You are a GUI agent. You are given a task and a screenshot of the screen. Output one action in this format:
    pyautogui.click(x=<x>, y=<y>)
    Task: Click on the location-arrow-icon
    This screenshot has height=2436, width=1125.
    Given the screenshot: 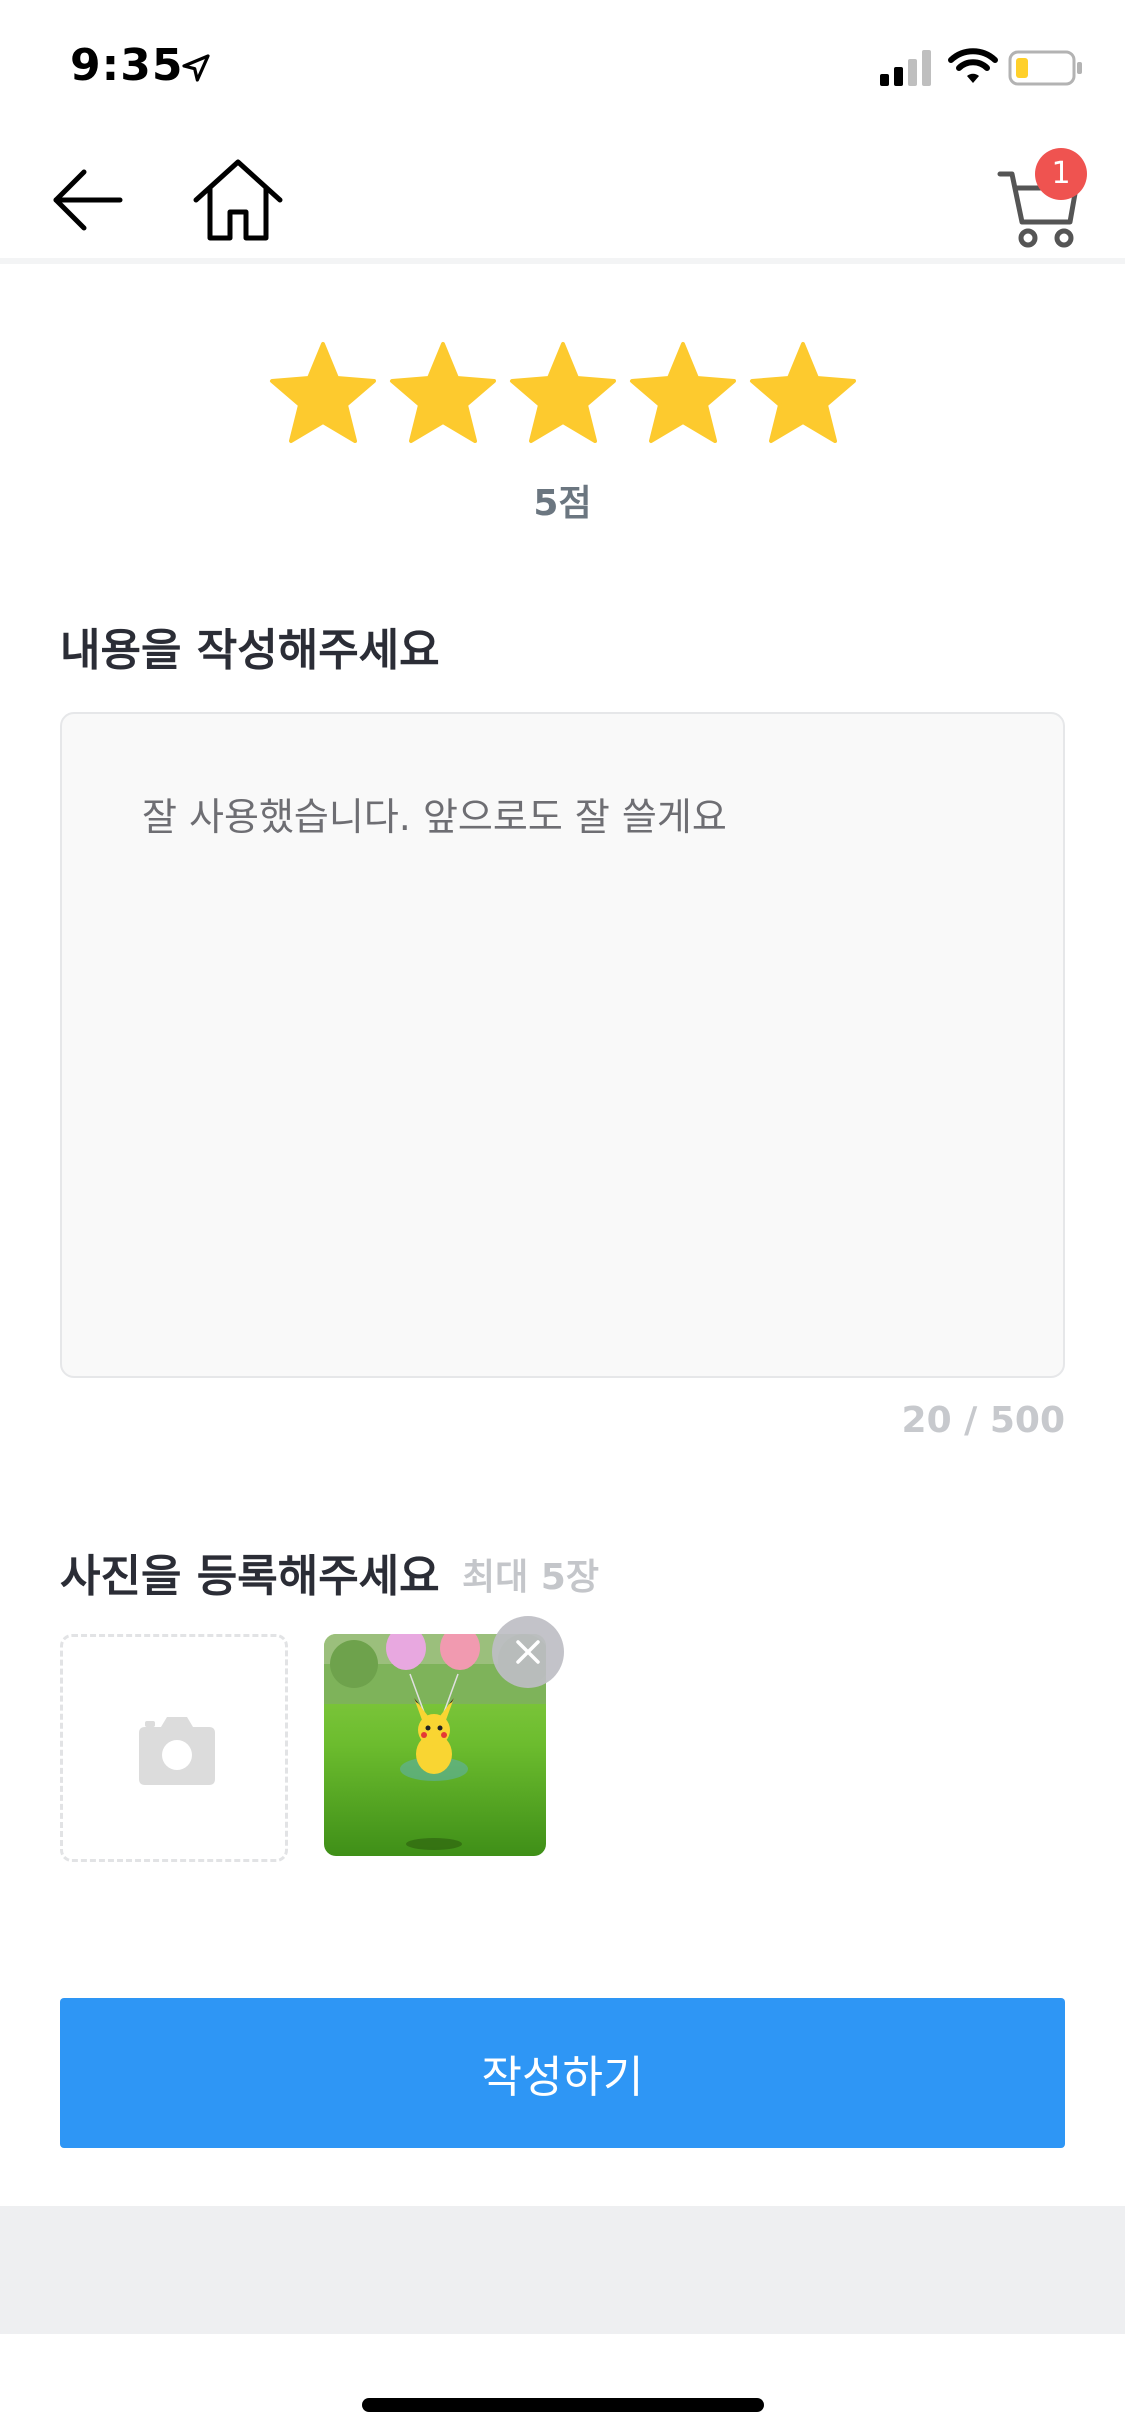 What is the action you would take?
    pyautogui.click(x=196, y=68)
    